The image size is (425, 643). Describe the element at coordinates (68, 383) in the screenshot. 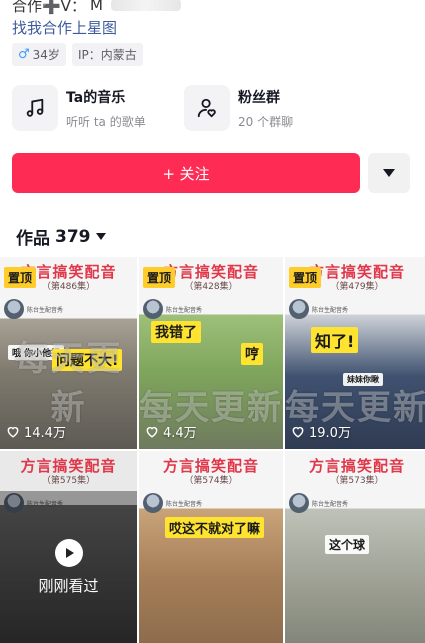

I see `update-watermark: 每天更新` at that location.